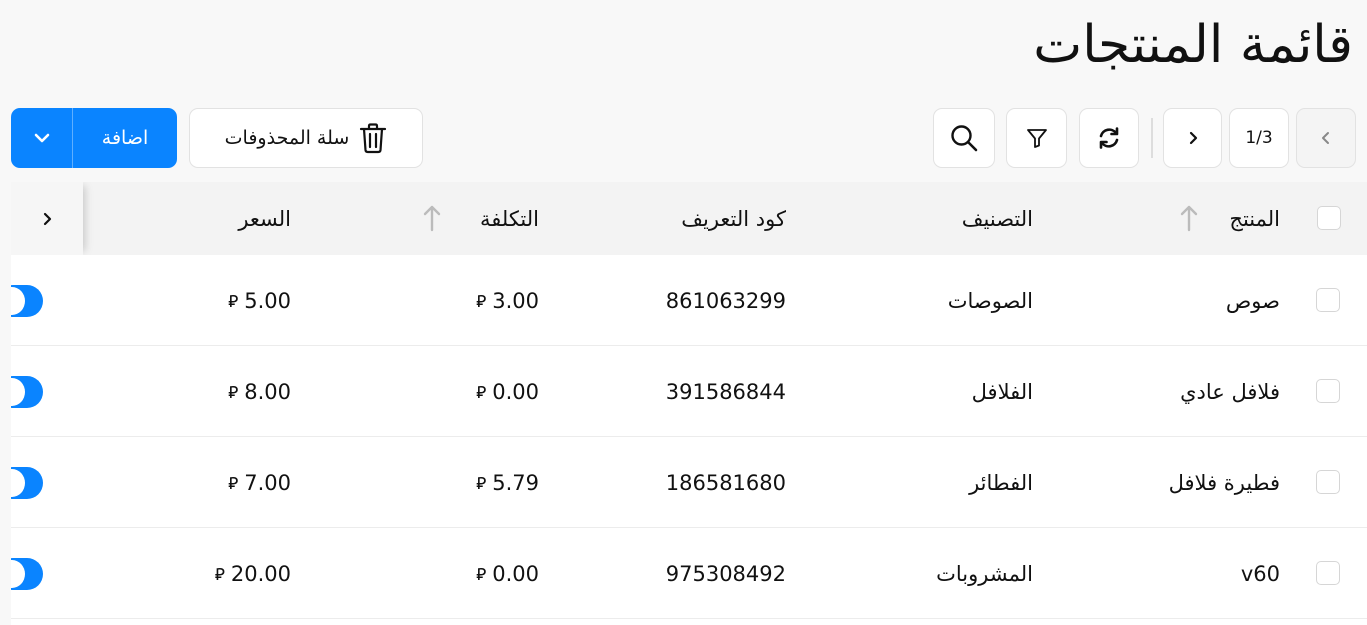 This screenshot has height=625, width=1367. I want to click on column-product: المنتج, so click(1254, 218).